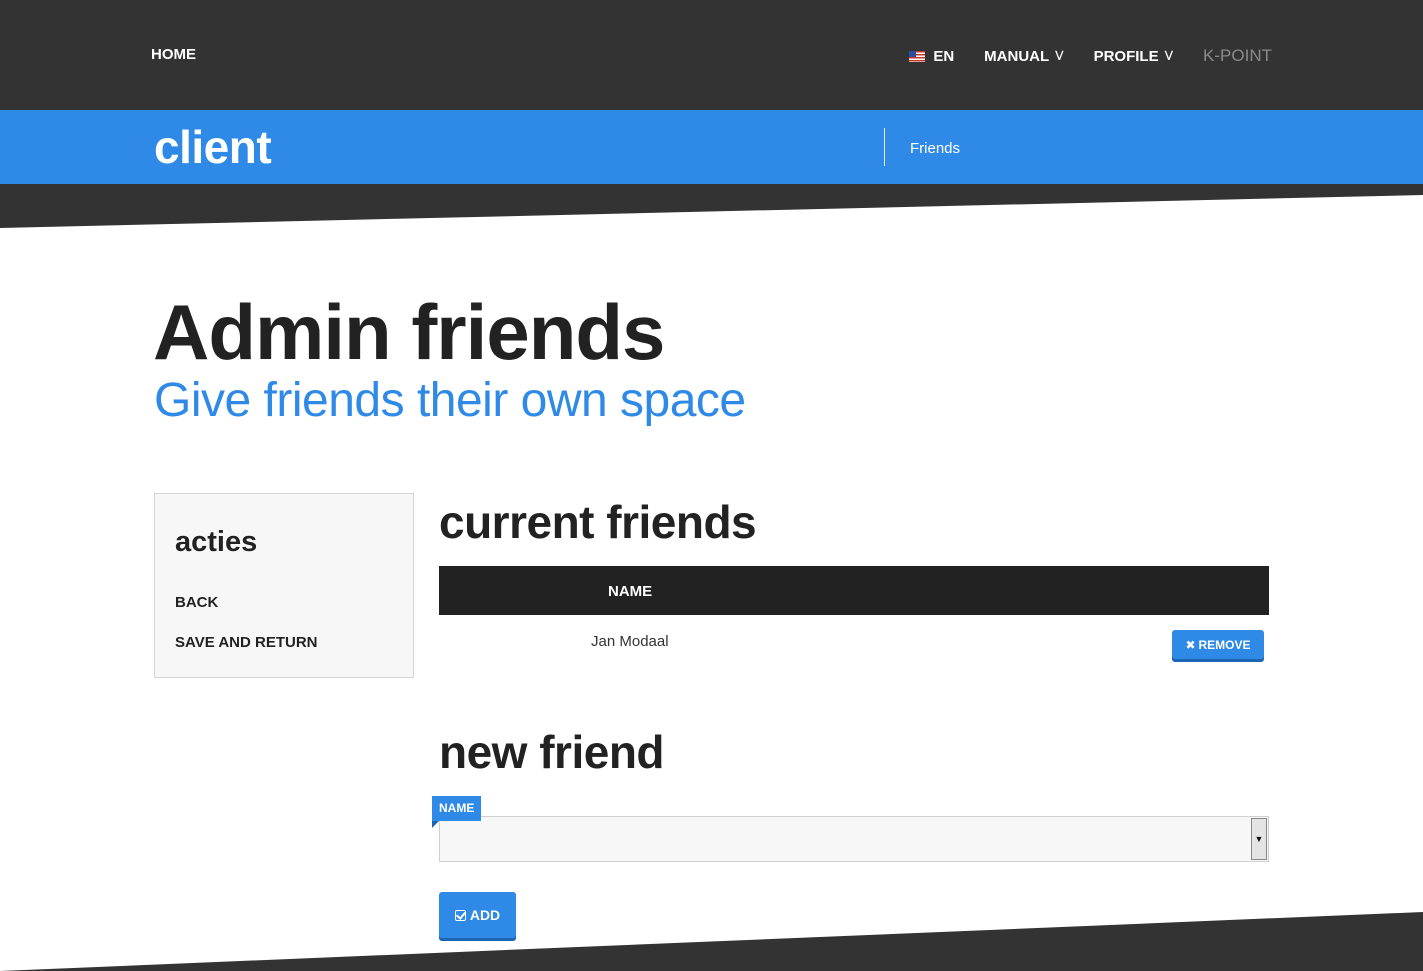 The width and height of the screenshot is (1423, 971). I want to click on subheader-divider, so click(884, 147).